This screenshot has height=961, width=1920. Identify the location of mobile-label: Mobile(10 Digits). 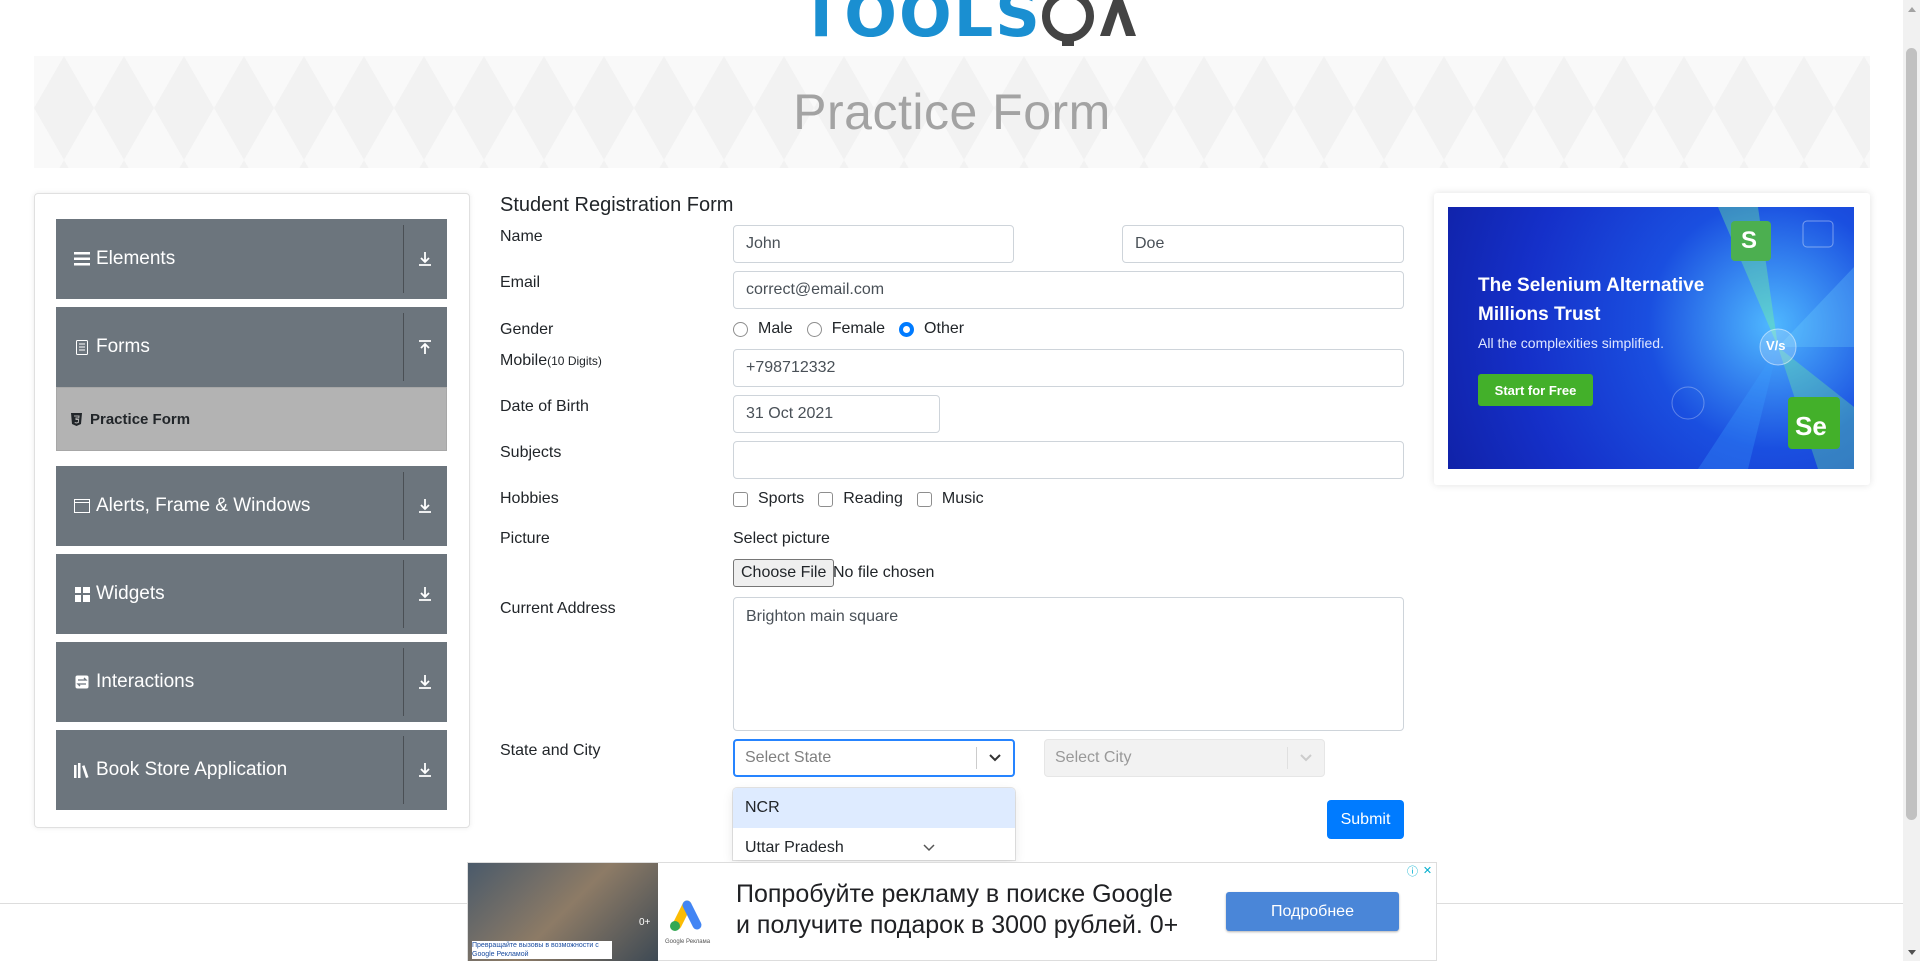
(551, 361).